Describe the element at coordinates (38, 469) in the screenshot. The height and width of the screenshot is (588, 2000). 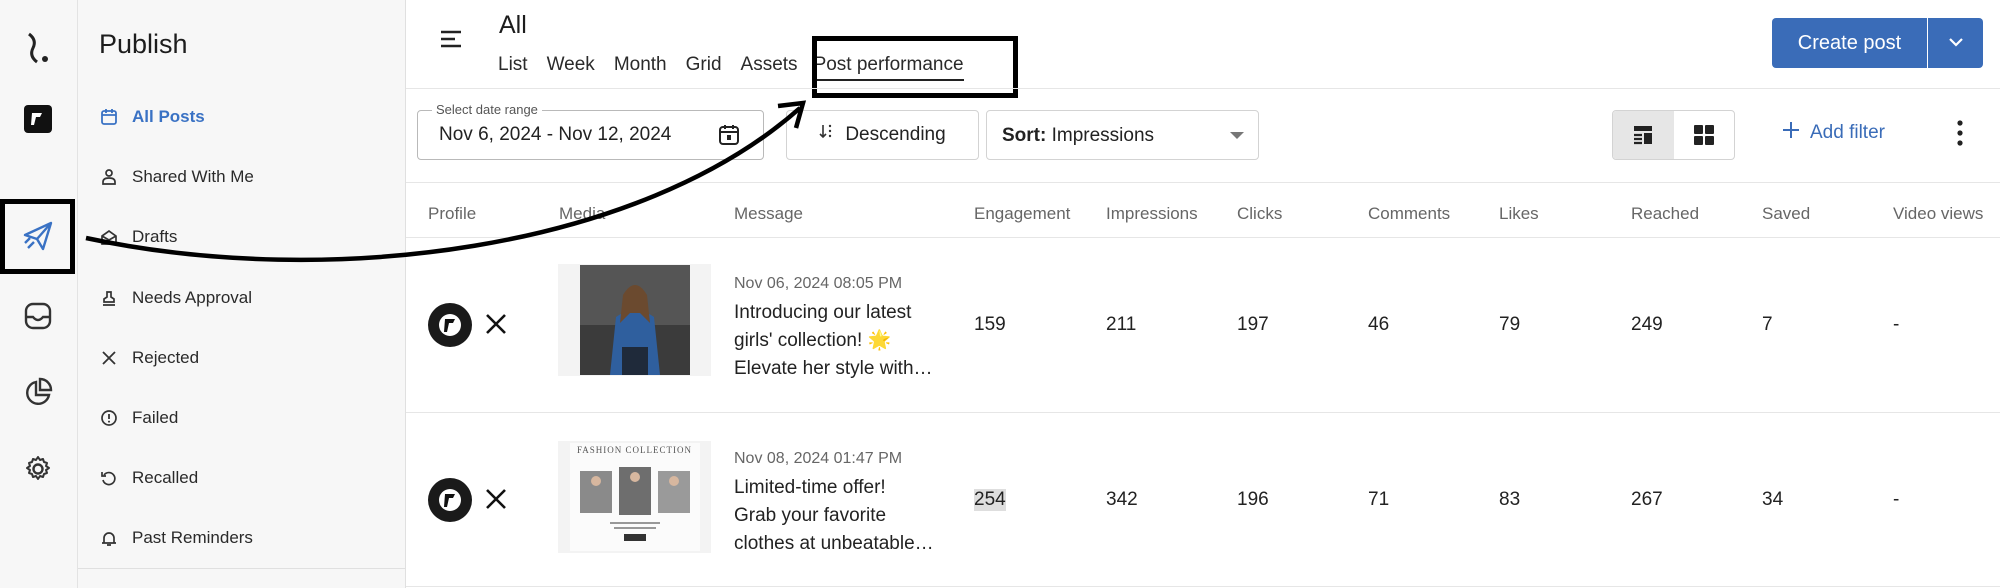
I see `gear-icon` at that location.